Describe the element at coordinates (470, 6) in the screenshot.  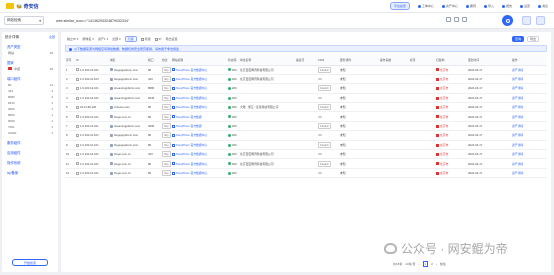
I see `nav-item-vuln: 漏洞` at that location.